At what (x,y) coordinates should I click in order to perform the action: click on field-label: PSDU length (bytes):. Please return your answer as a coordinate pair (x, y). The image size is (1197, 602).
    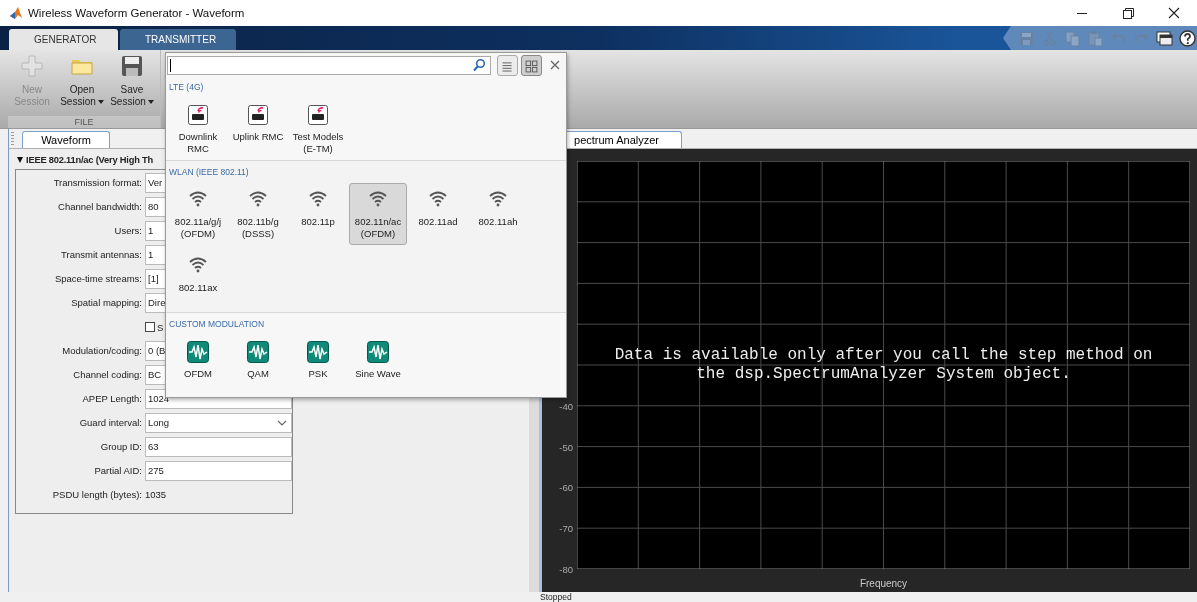
    Looking at the image, I should click on (96, 495).